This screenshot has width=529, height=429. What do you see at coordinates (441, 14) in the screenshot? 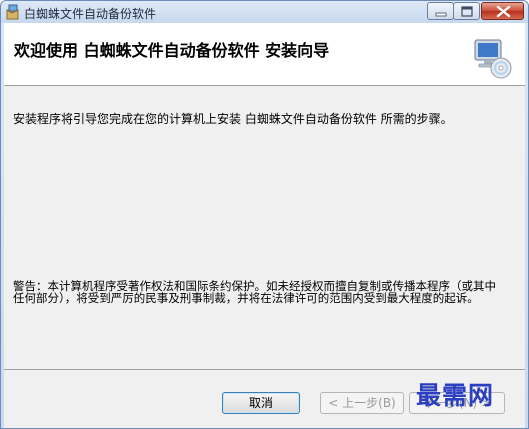
I see `minimize-icon` at bounding box center [441, 14].